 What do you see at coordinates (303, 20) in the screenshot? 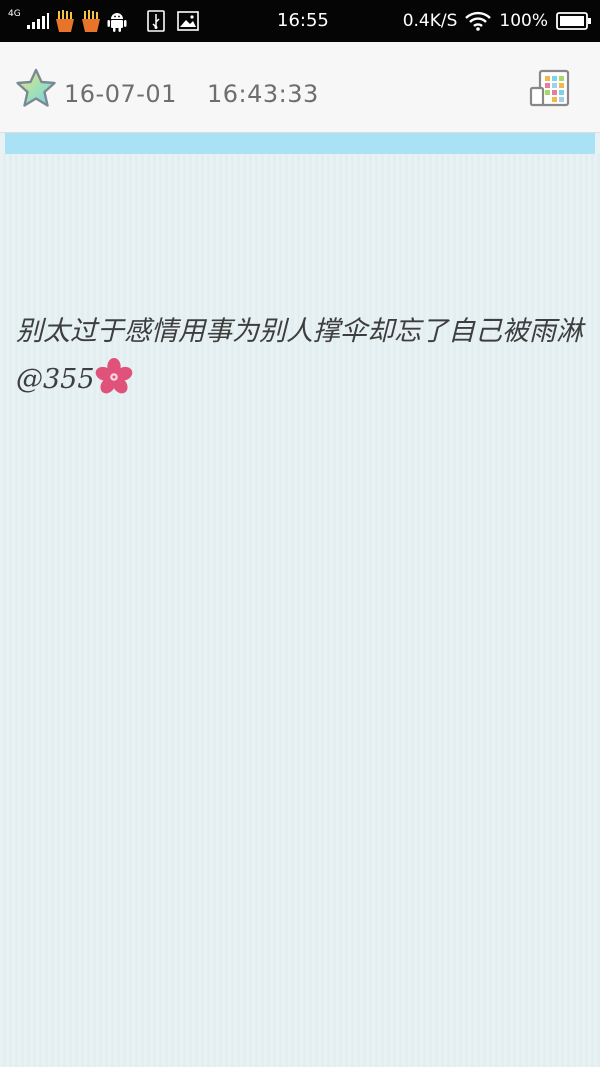
I see `status-time: 16:55` at bounding box center [303, 20].